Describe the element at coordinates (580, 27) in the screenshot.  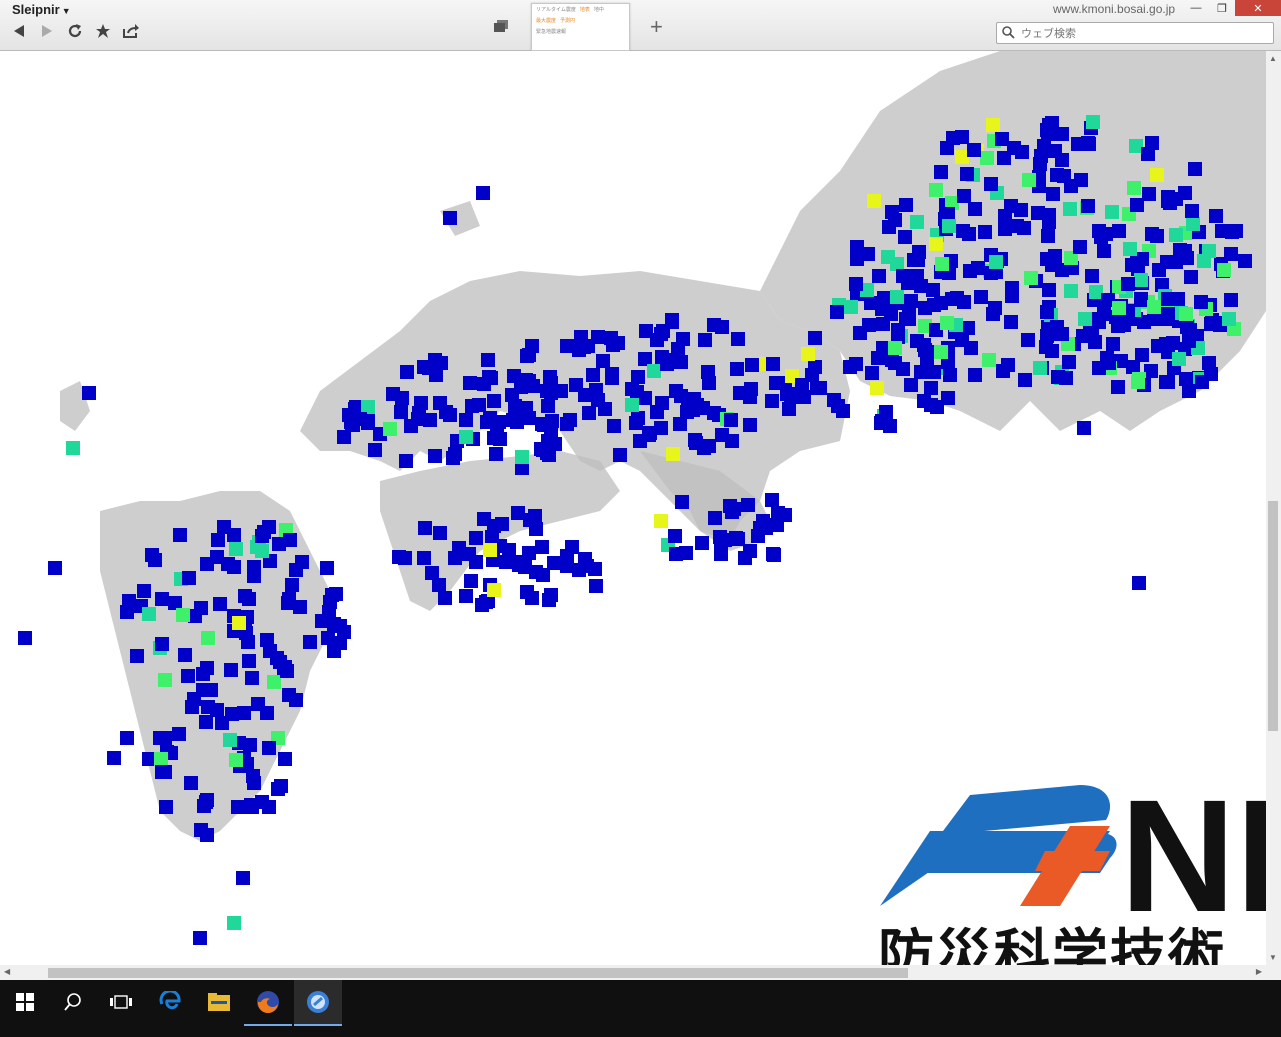
I see `tab-thumbnail: リアルタイム震度 地表 地中 最大震度 予測円 緊急地震速報` at that location.